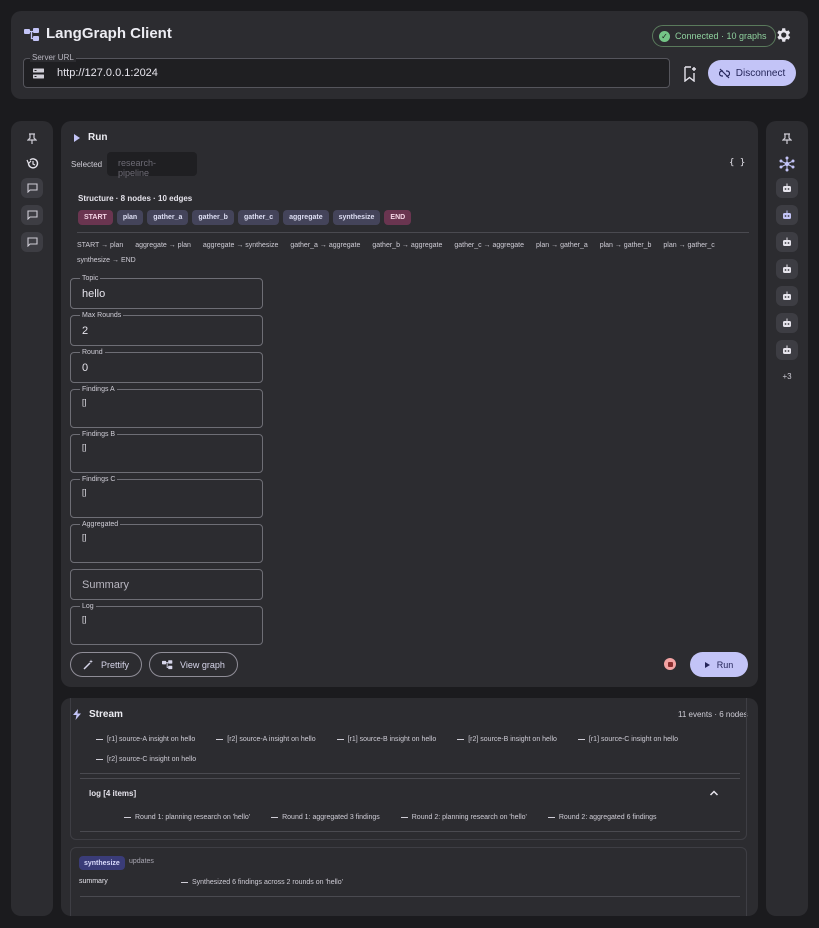 The height and width of the screenshot is (928, 819). What do you see at coordinates (787, 164) in the screenshot?
I see `graph-network-icon` at bounding box center [787, 164].